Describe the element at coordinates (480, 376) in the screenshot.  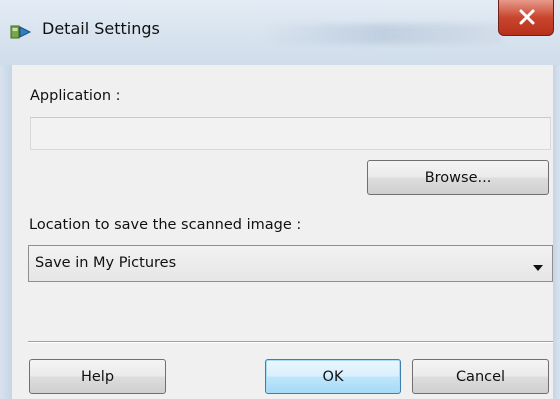
I see `cancel-button: Cancel` at that location.